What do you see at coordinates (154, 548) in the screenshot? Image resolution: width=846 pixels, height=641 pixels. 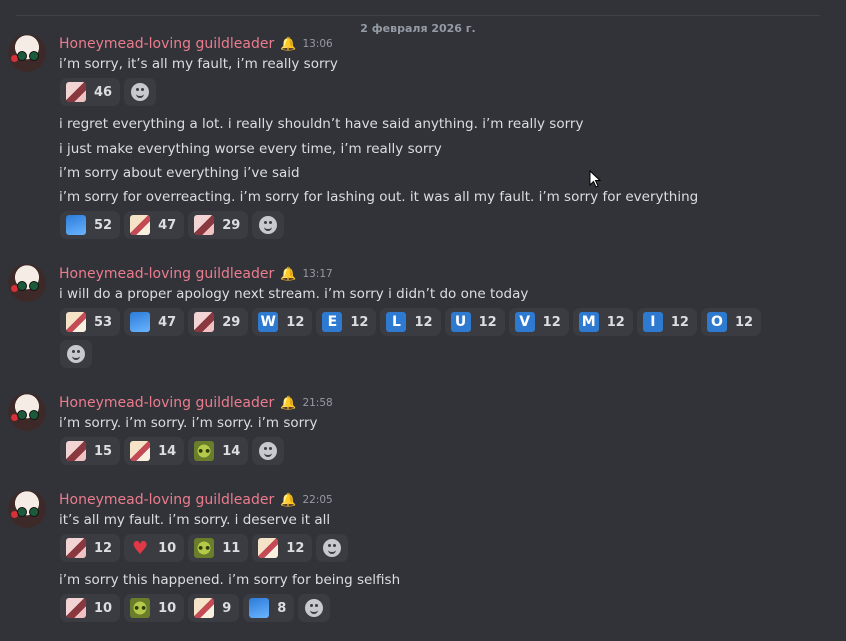 I see `reaction-heart: ♥ 10` at bounding box center [154, 548].